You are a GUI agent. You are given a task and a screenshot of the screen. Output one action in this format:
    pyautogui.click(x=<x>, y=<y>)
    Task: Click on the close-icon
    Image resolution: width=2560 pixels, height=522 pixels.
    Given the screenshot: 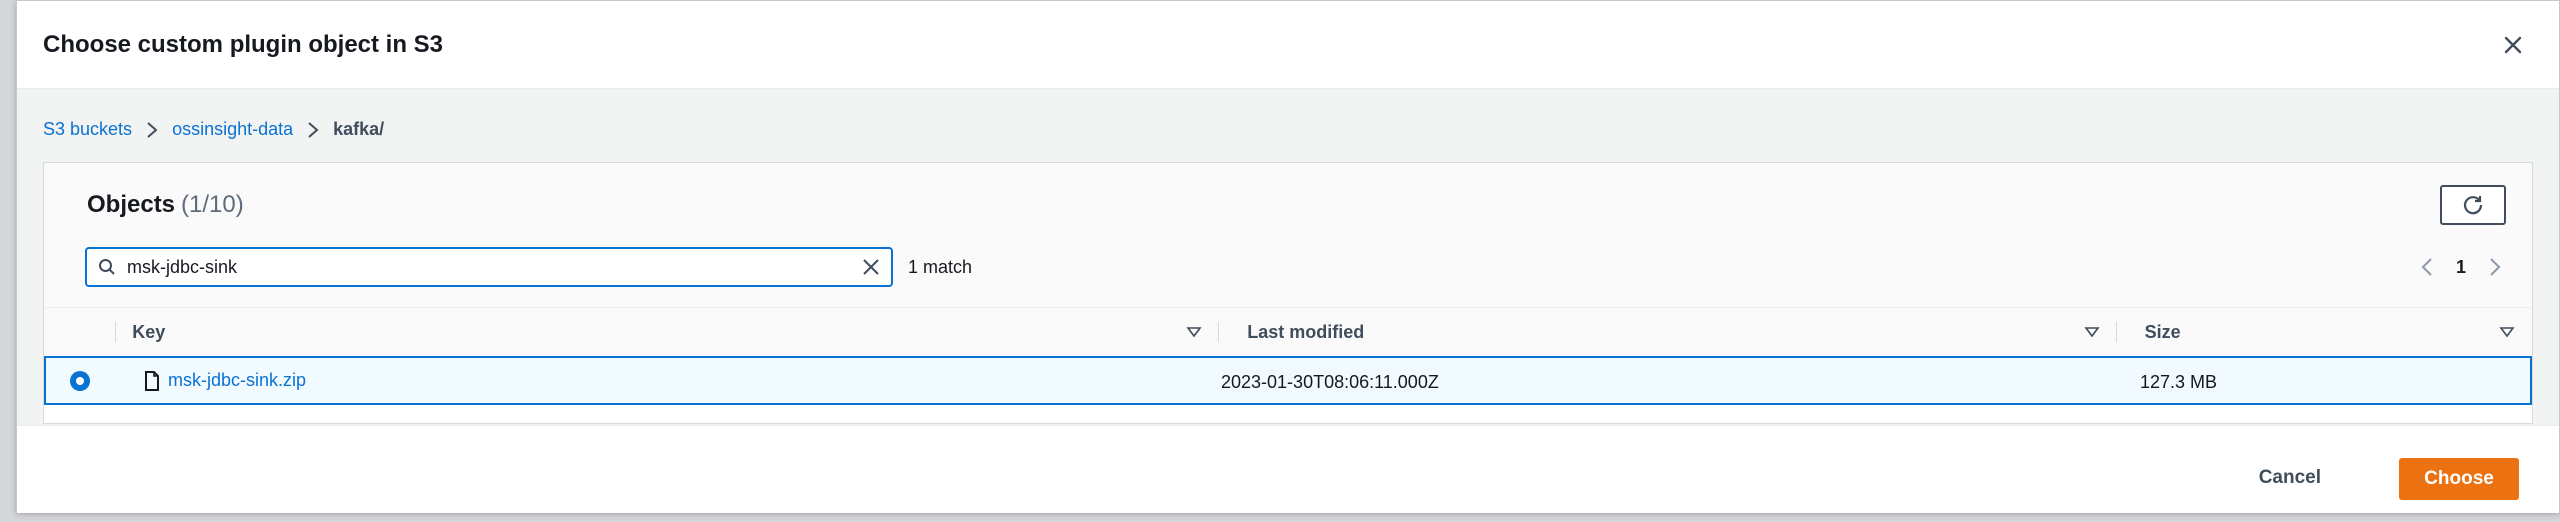 What is the action you would take?
    pyautogui.click(x=2513, y=44)
    